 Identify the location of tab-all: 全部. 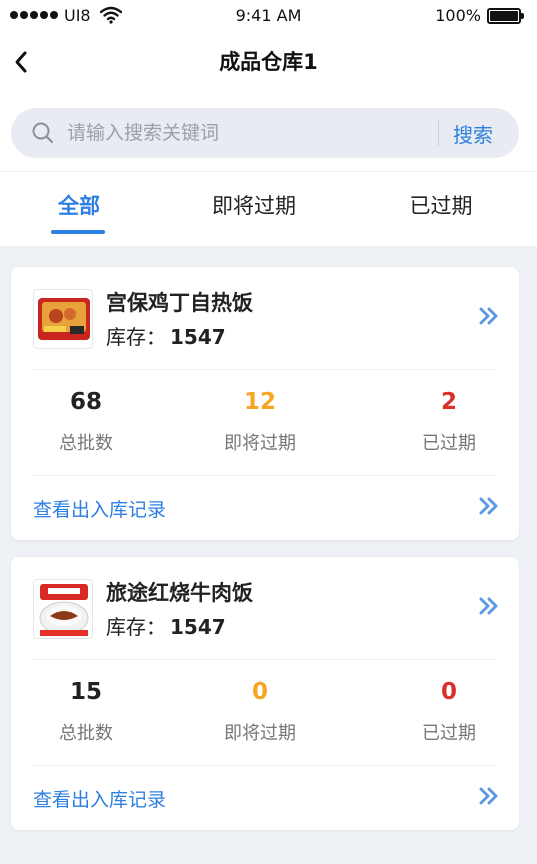
(79, 205).